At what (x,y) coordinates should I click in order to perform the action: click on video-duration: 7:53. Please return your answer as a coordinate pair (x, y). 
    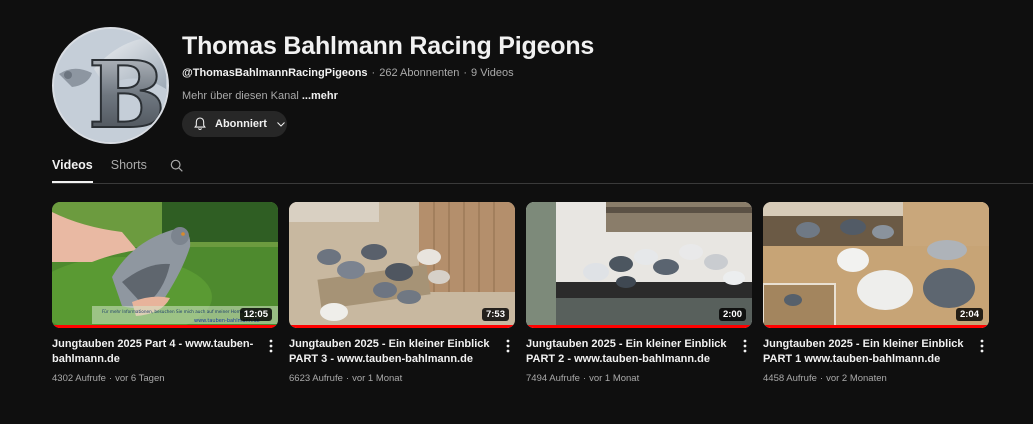
    Looking at the image, I should click on (495, 314).